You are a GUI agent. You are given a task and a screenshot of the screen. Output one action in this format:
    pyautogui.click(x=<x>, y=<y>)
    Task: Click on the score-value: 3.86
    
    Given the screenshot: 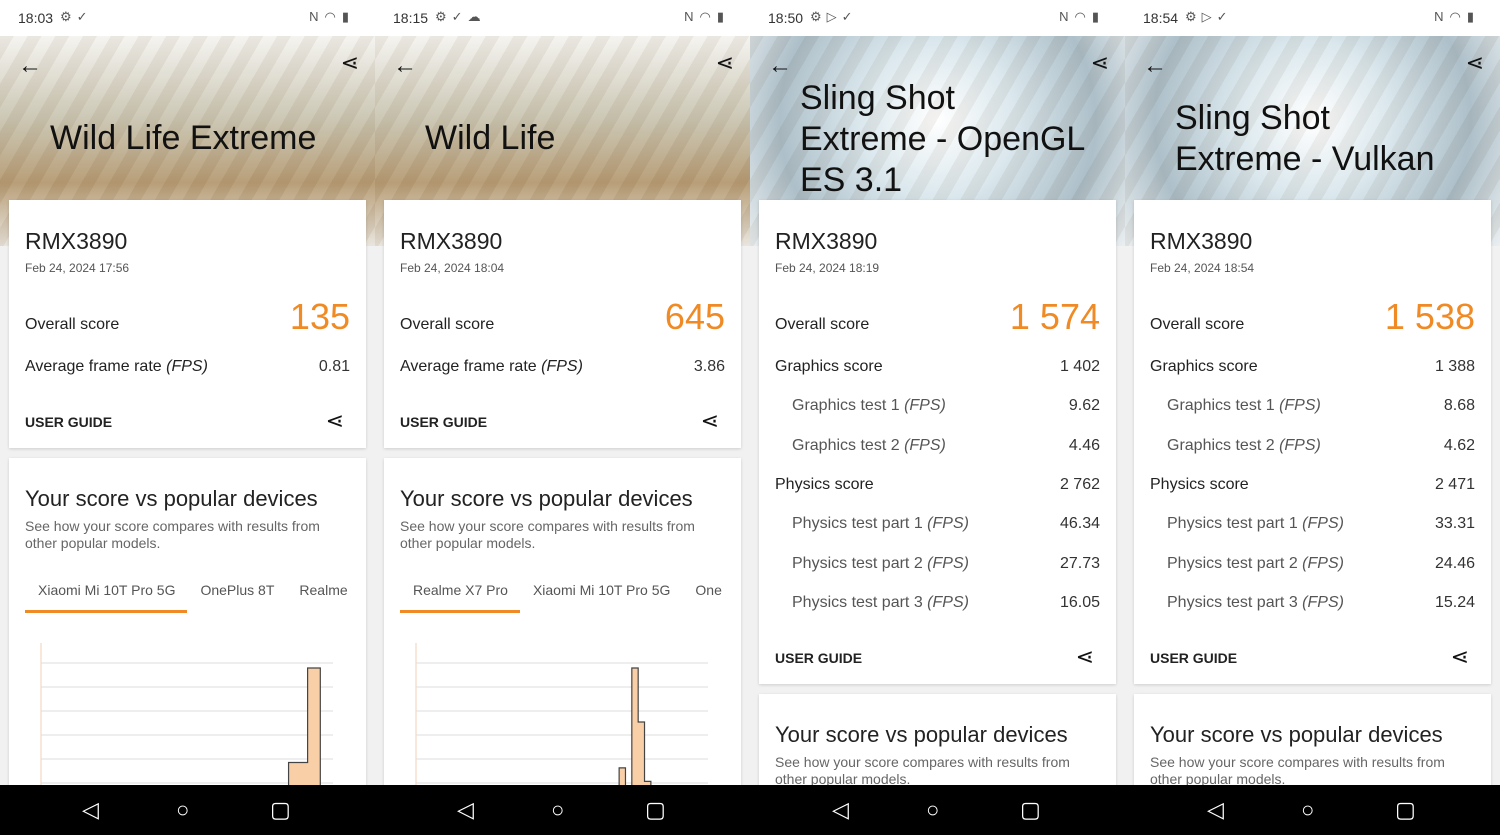 What is the action you would take?
    pyautogui.click(x=709, y=366)
    